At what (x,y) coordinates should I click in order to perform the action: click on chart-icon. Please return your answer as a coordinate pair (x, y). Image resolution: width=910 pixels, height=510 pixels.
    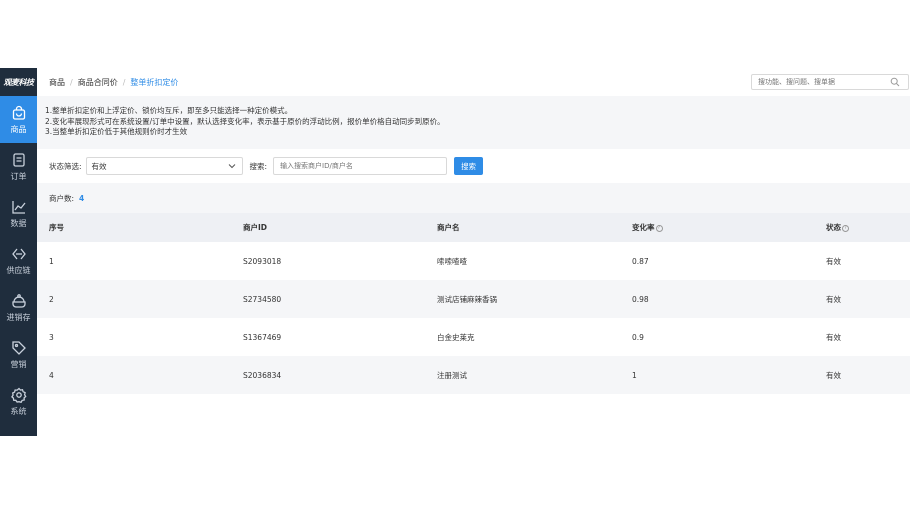
    Looking at the image, I should click on (18, 207).